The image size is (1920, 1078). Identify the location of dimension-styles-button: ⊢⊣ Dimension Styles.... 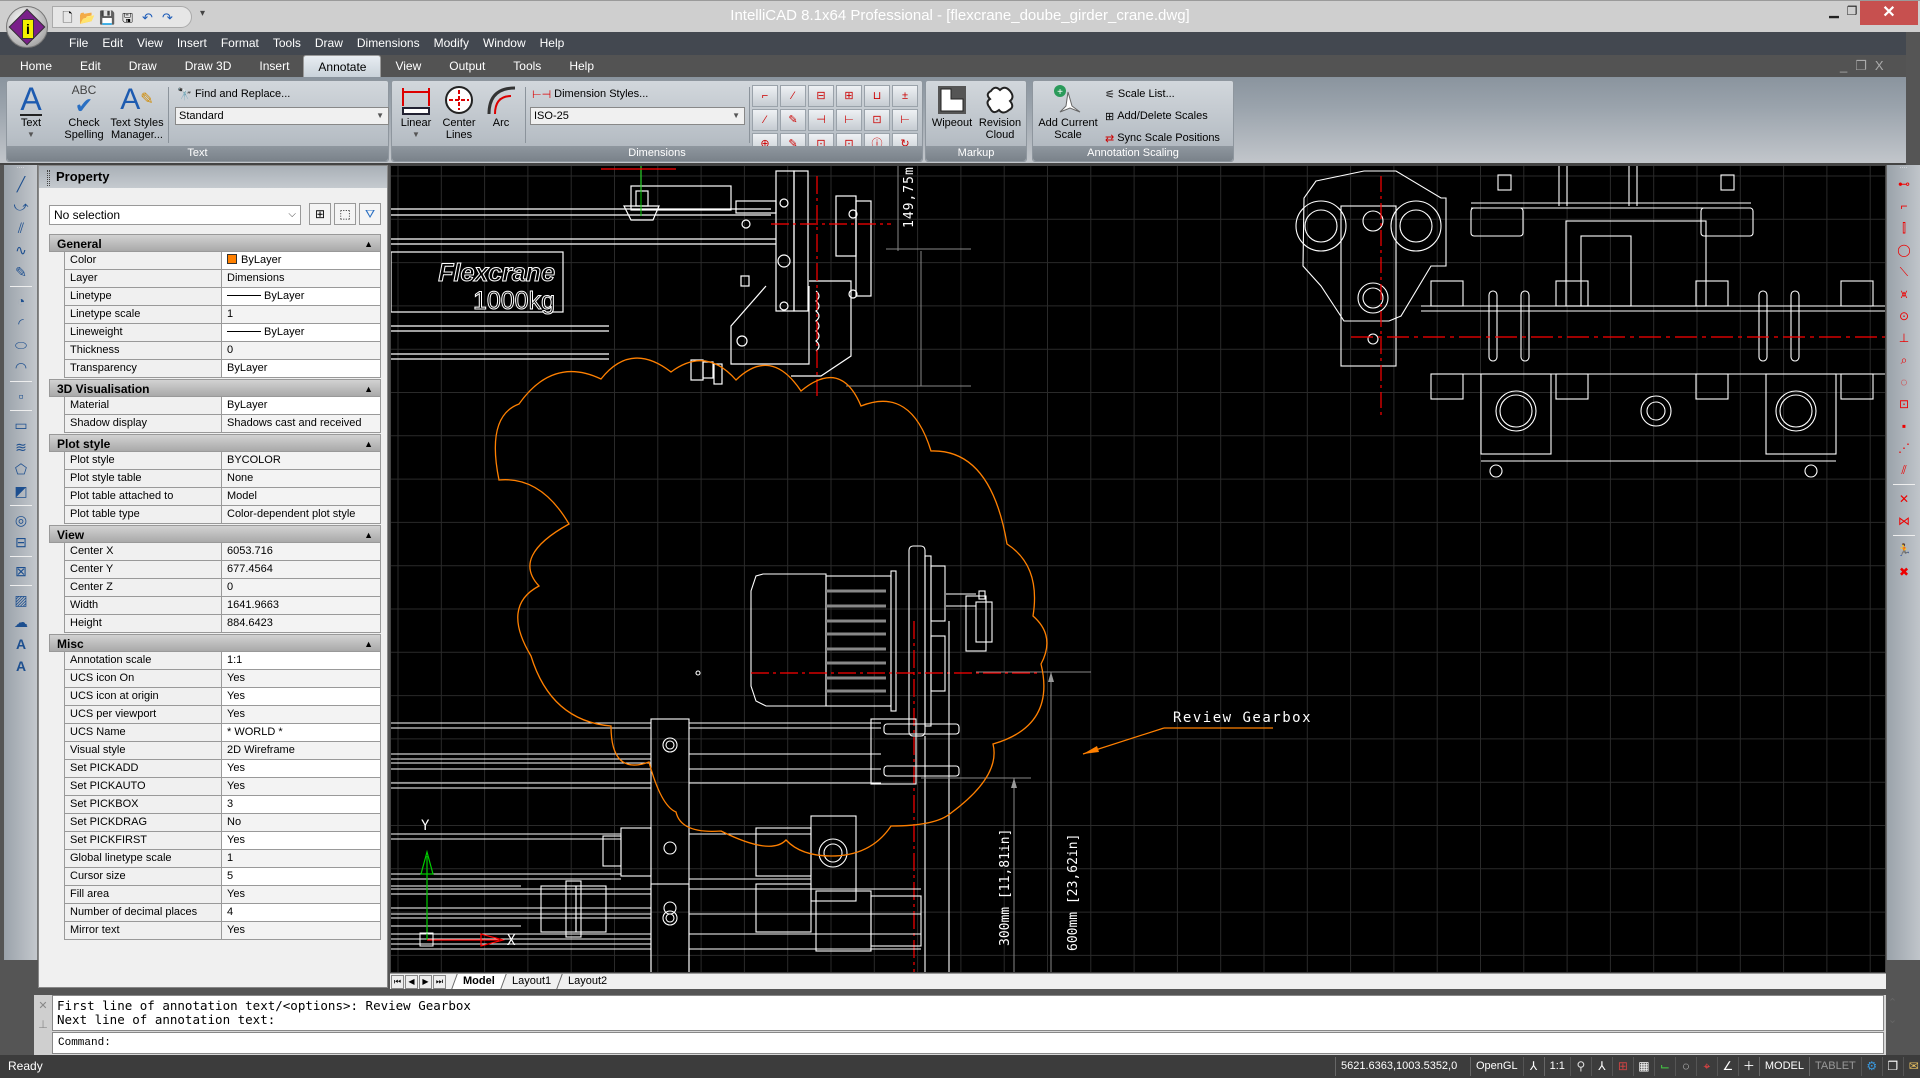
(590, 94).